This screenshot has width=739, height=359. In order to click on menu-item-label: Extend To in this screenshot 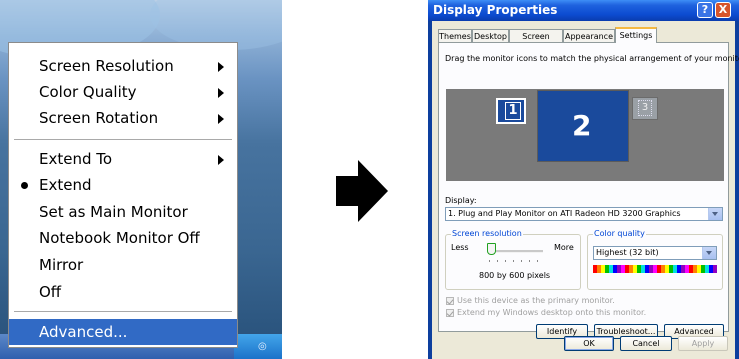, I will do `click(76, 159)`.